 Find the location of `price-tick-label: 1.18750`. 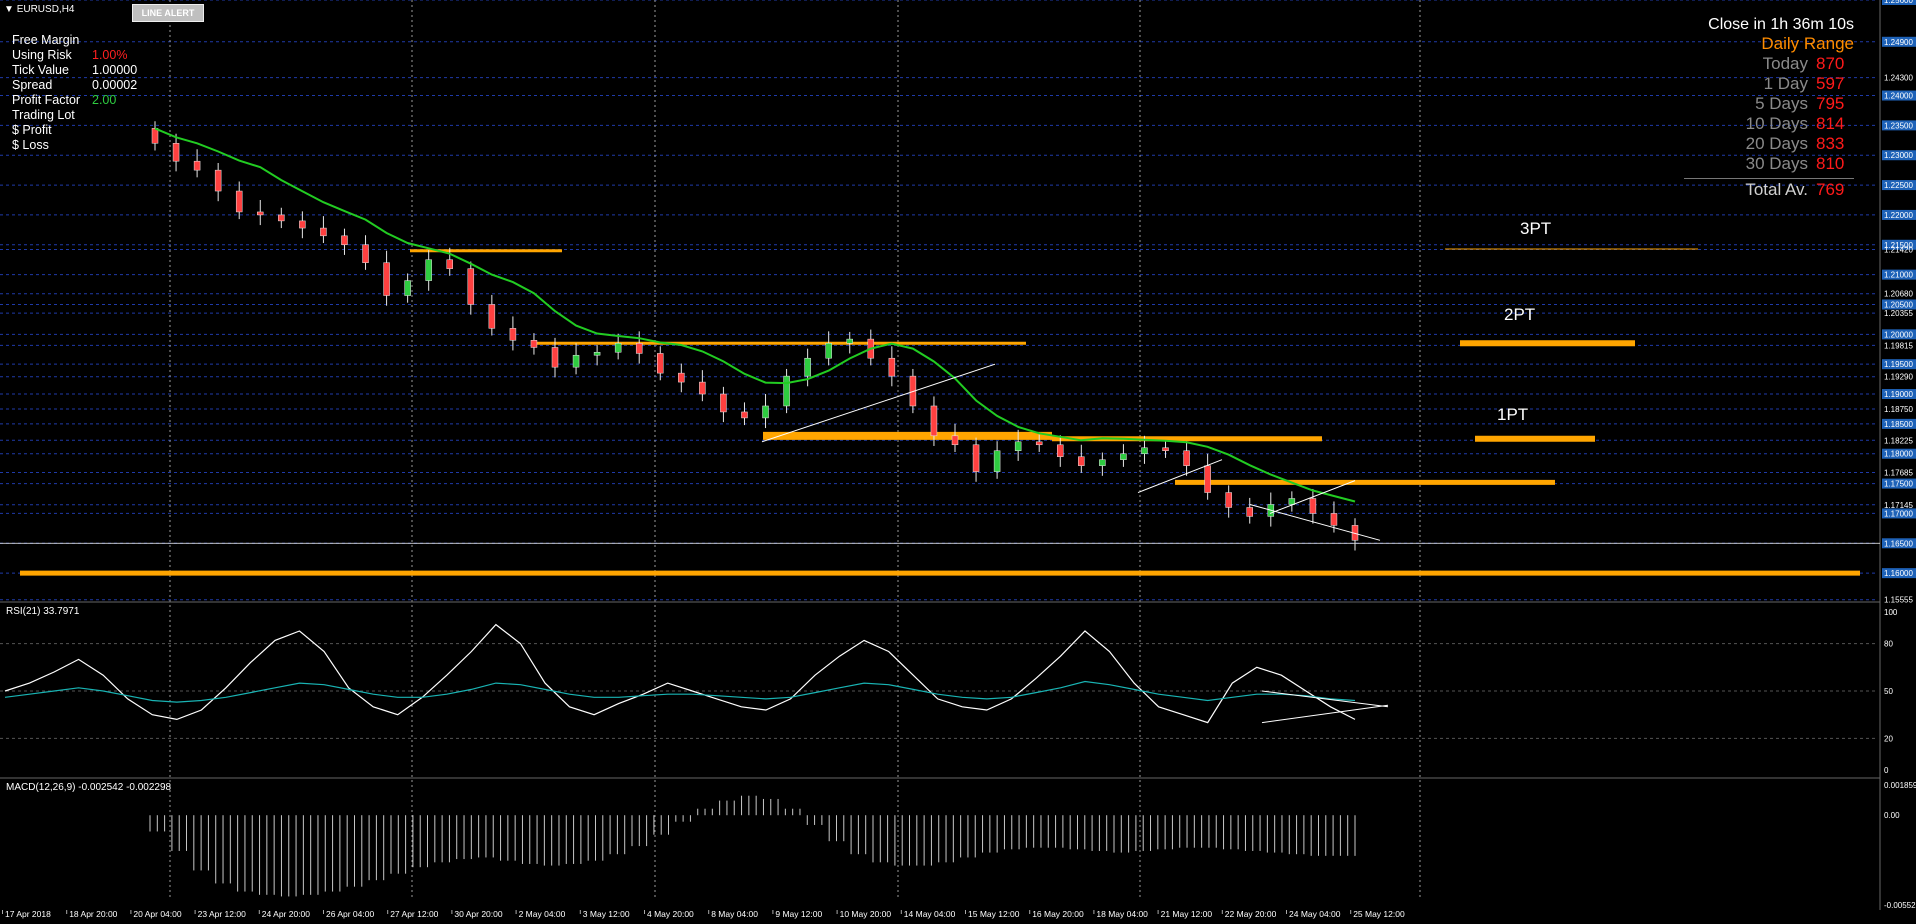

price-tick-label: 1.18750 is located at coordinates (1898, 409).